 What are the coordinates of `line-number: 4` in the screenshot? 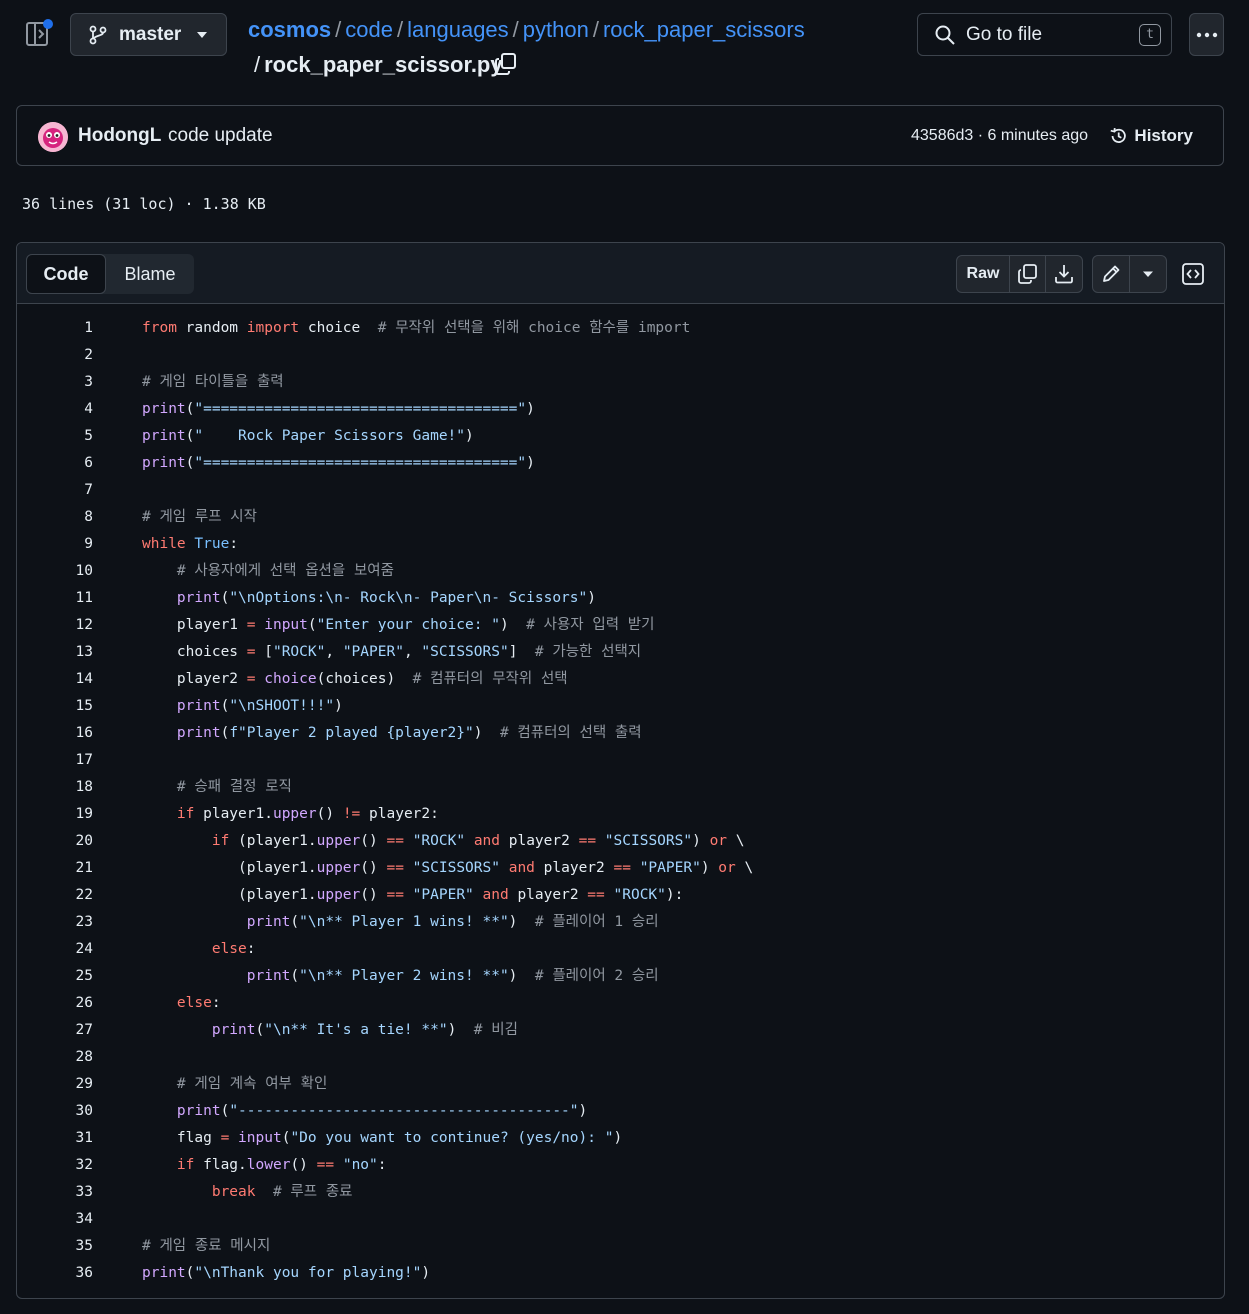 It's located at (55, 409).